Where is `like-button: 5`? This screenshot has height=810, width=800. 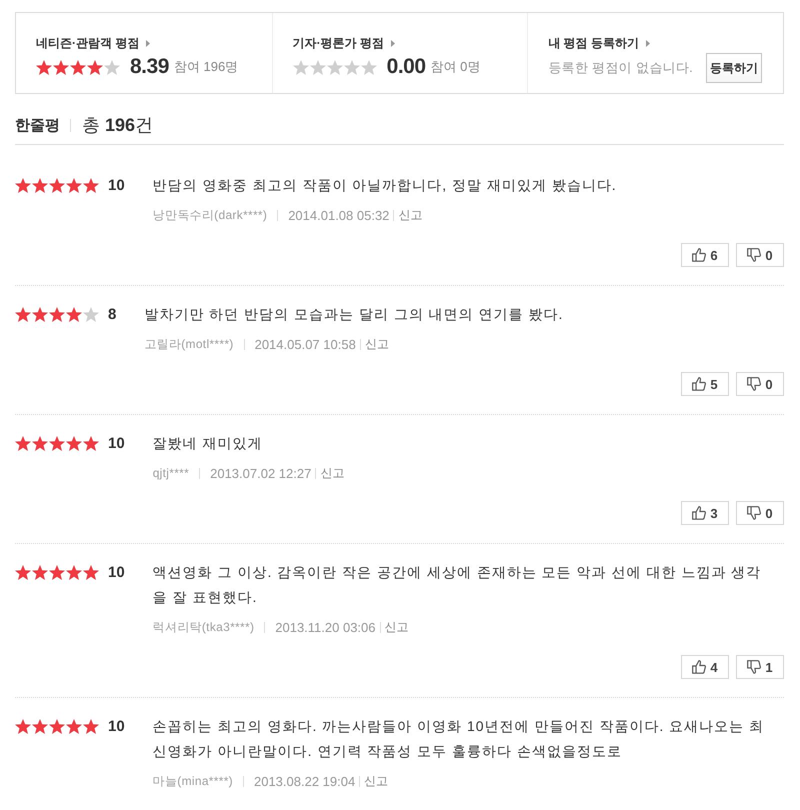
like-button: 5 is located at coordinates (705, 384).